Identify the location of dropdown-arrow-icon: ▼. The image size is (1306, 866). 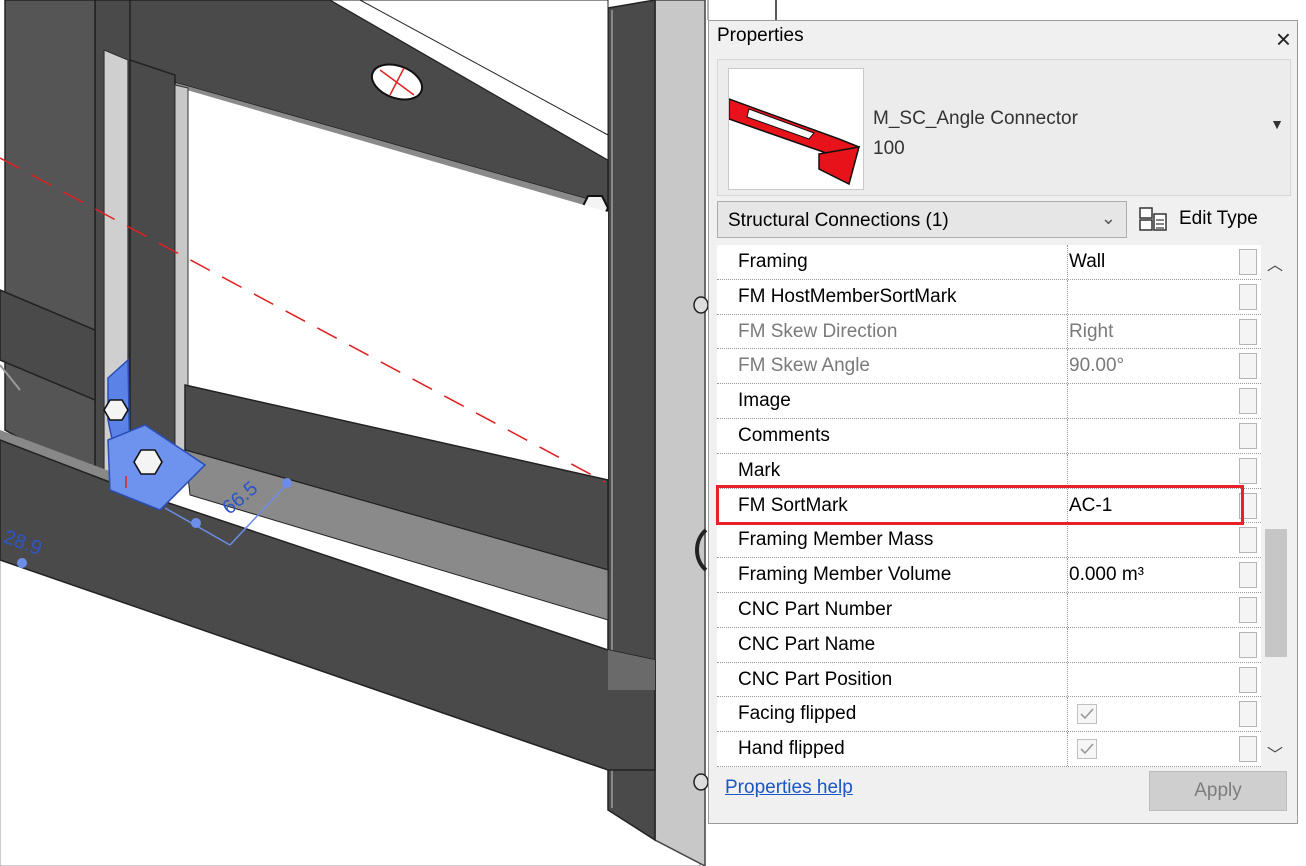
(1277, 124).